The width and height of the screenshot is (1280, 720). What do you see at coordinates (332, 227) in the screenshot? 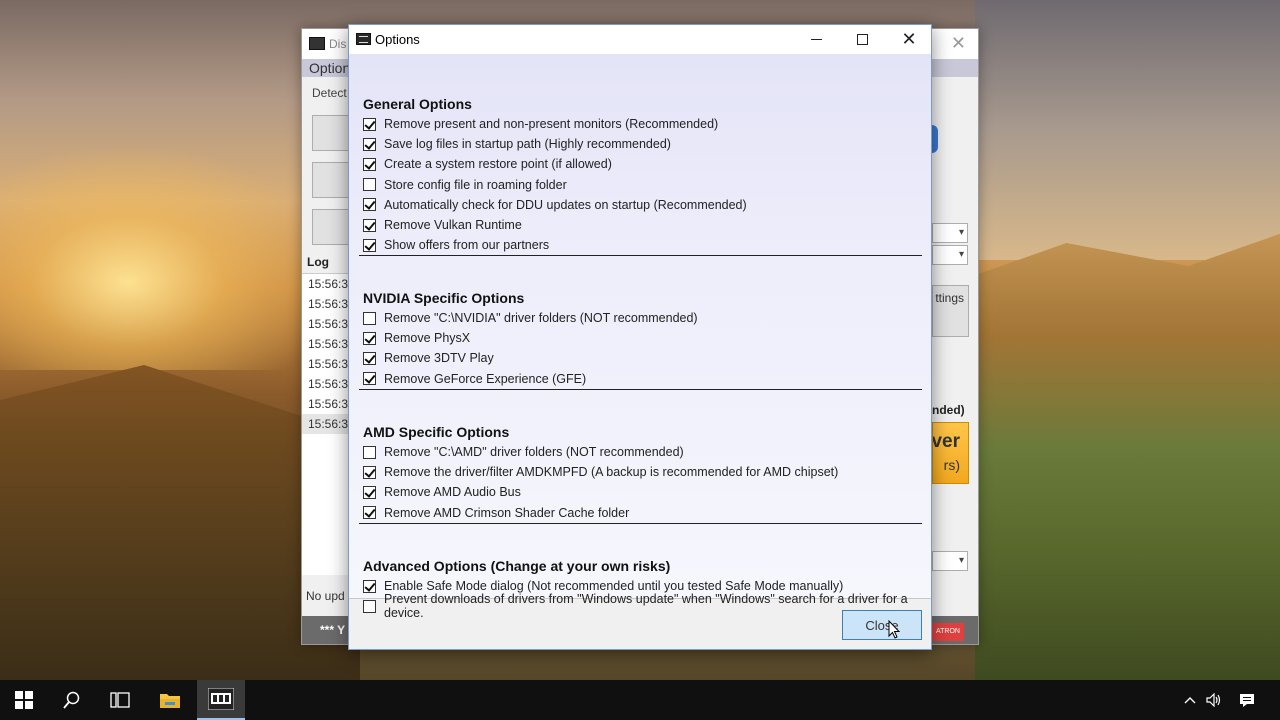
I see `clean-shutdown-button` at bounding box center [332, 227].